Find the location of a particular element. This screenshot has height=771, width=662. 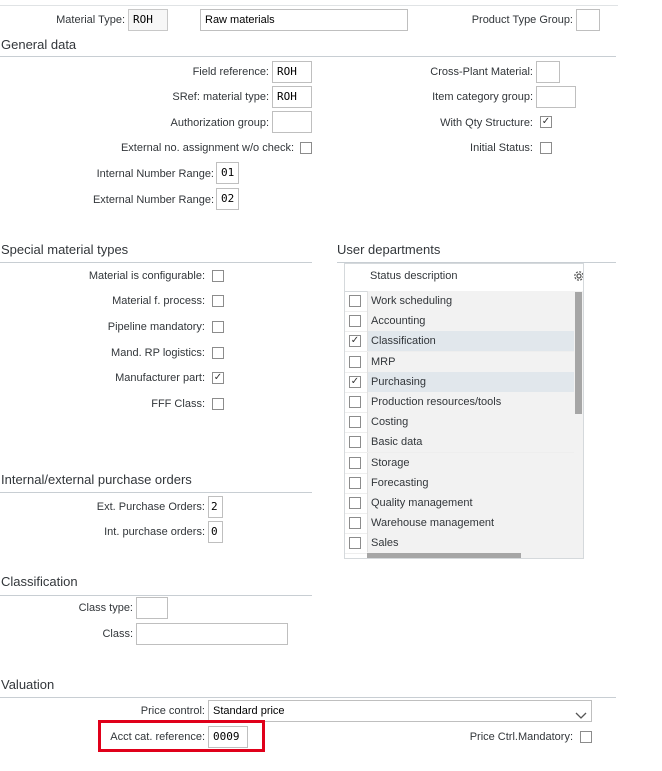

gear-icon is located at coordinates (578, 276).